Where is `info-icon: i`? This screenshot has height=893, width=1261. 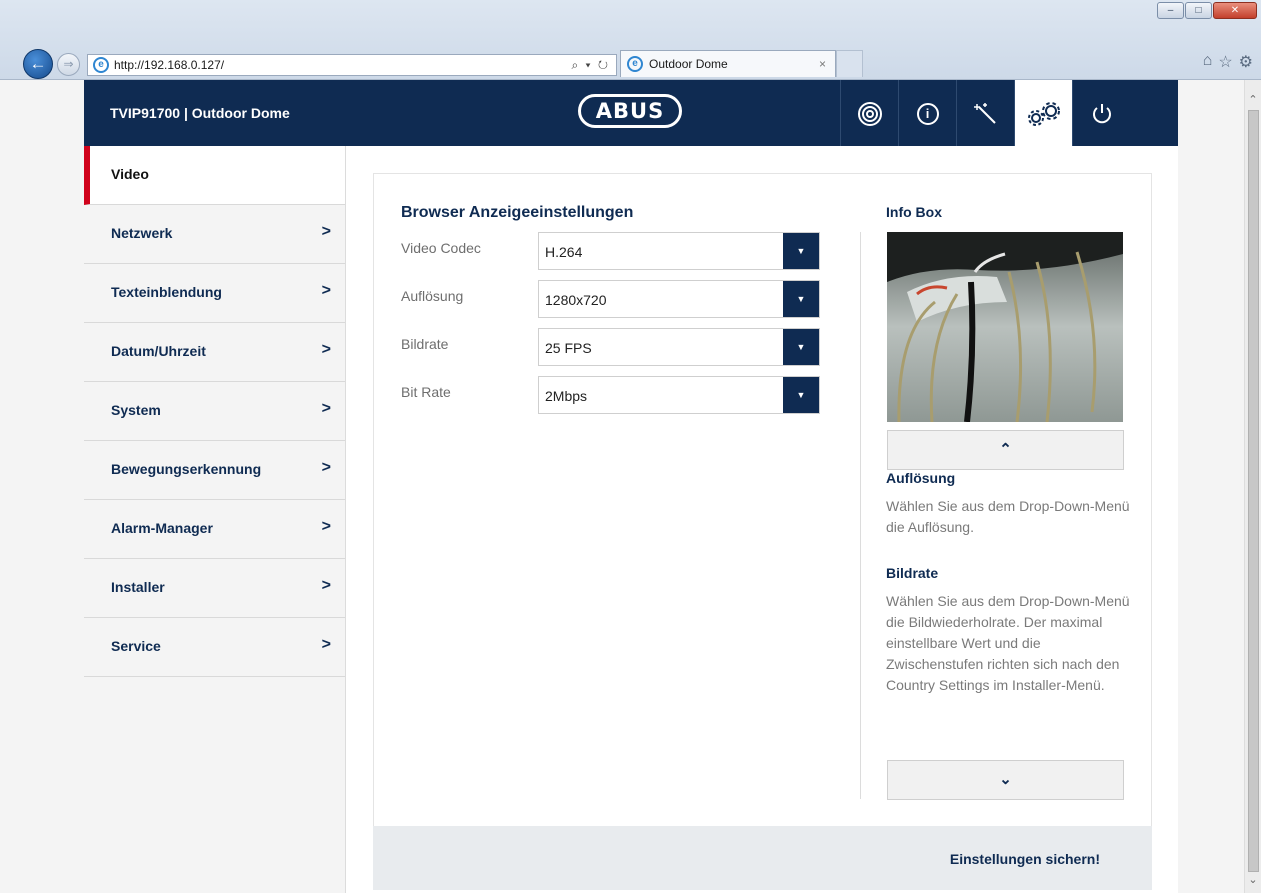 info-icon: i is located at coordinates (927, 113).